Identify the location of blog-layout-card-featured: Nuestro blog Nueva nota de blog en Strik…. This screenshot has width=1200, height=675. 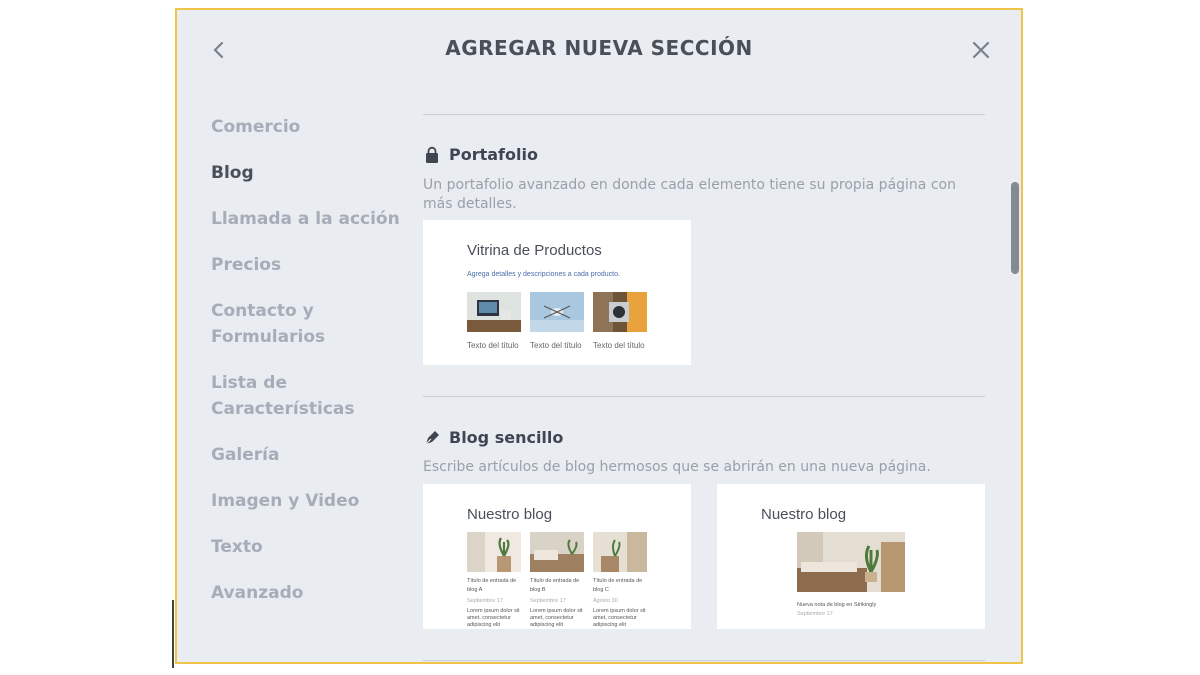
(851, 556).